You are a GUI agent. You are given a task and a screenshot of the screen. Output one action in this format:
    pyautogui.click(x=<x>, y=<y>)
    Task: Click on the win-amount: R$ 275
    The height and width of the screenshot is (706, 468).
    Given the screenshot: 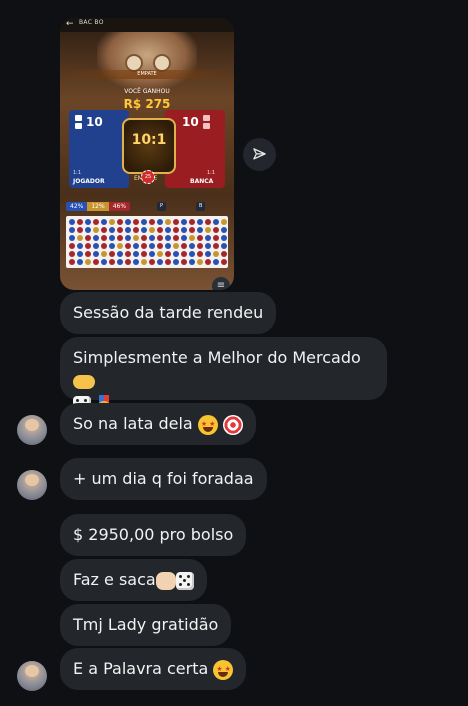 What is the action you would take?
    pyautogui.click(x=147, y=104)
    